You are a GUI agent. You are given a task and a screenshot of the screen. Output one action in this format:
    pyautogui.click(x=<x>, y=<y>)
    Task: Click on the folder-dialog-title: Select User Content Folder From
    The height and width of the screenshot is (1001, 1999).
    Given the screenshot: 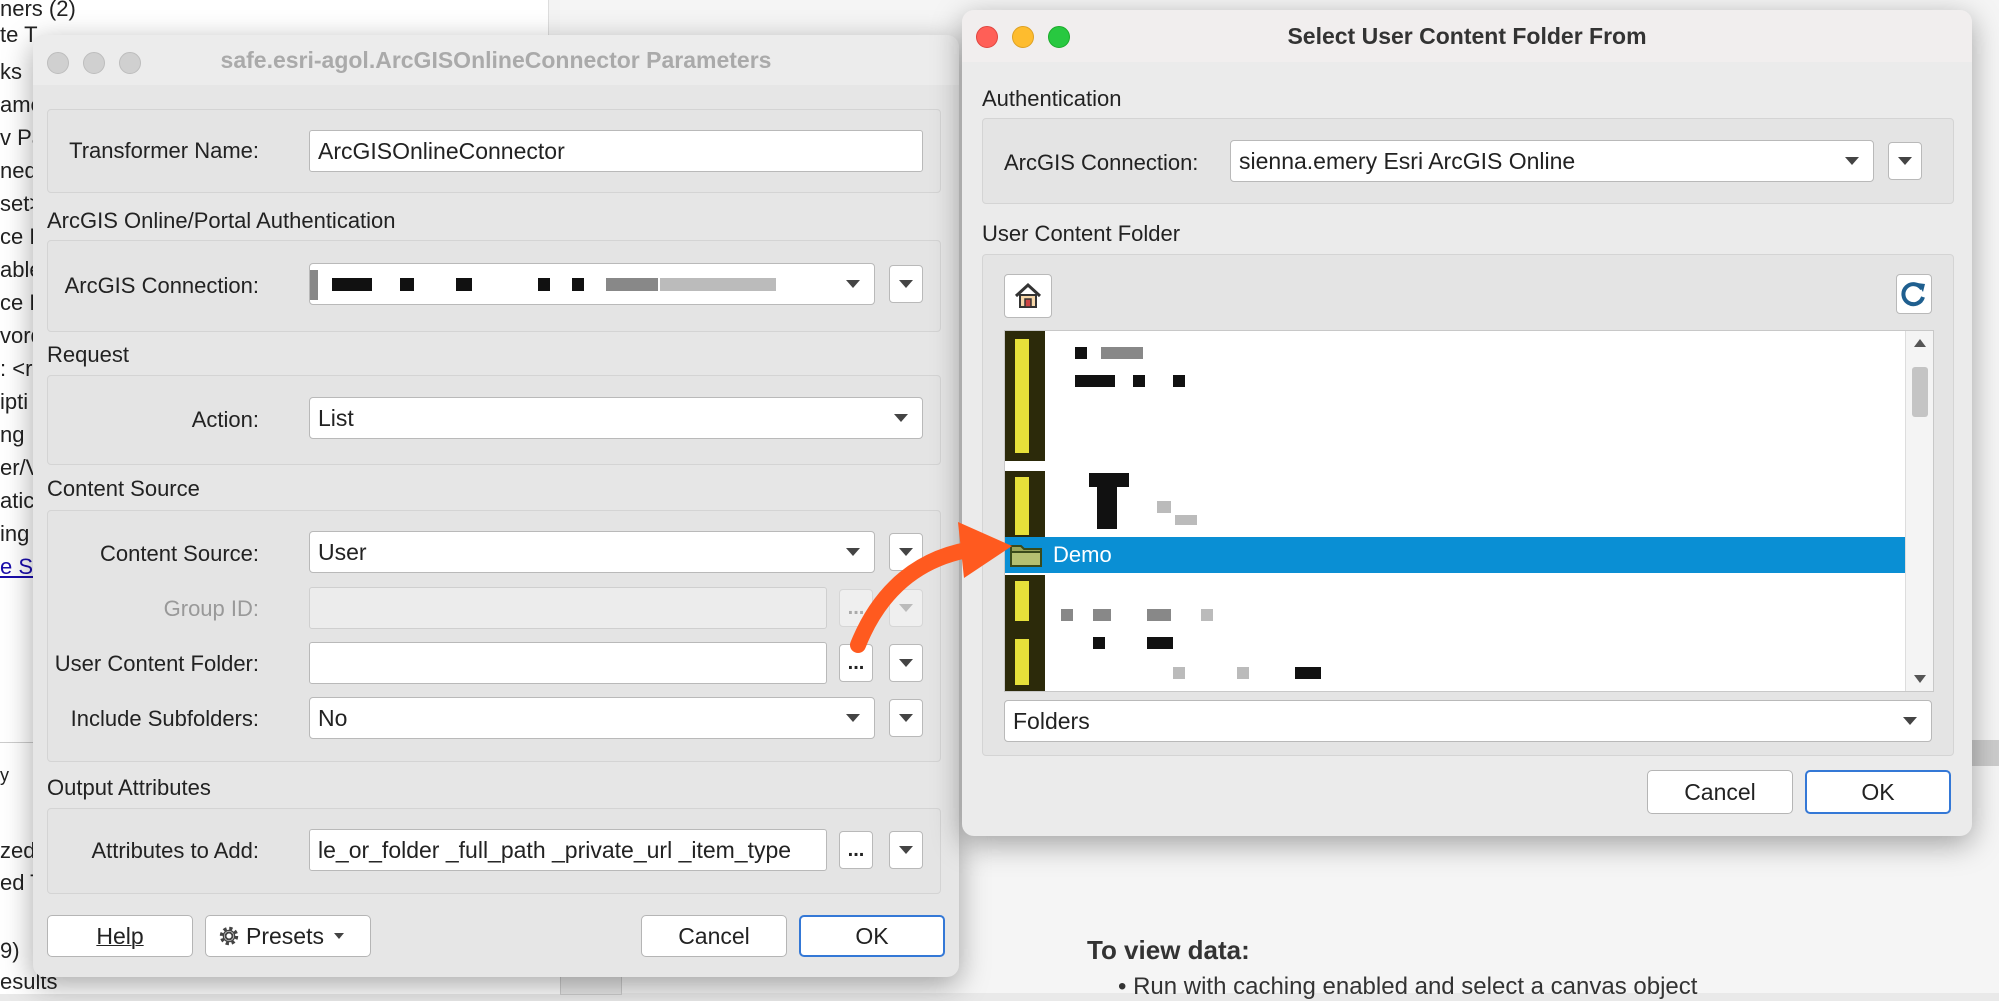 What is the action you would take?
    pyautogui.click(x=1467, y=35)
    